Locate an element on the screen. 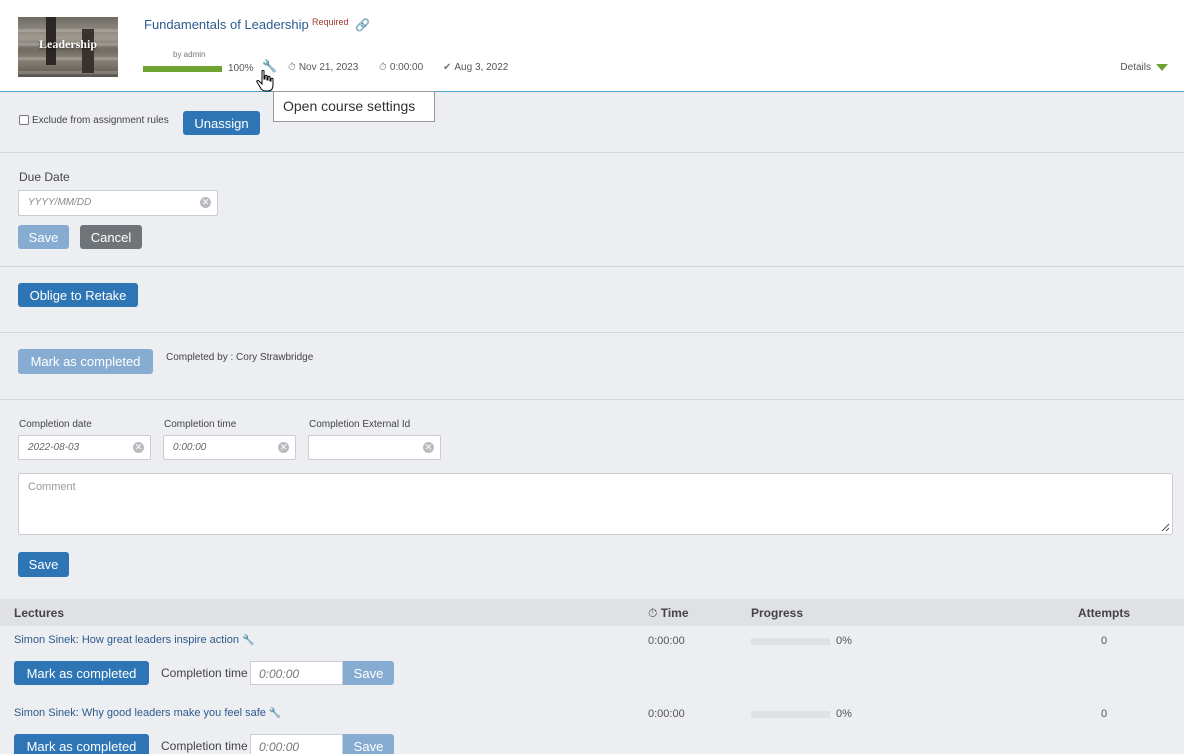 Image resolution: width=1184 pixels, height=754 pixels. exclude-checkbox is located at coordinates (24, 120).